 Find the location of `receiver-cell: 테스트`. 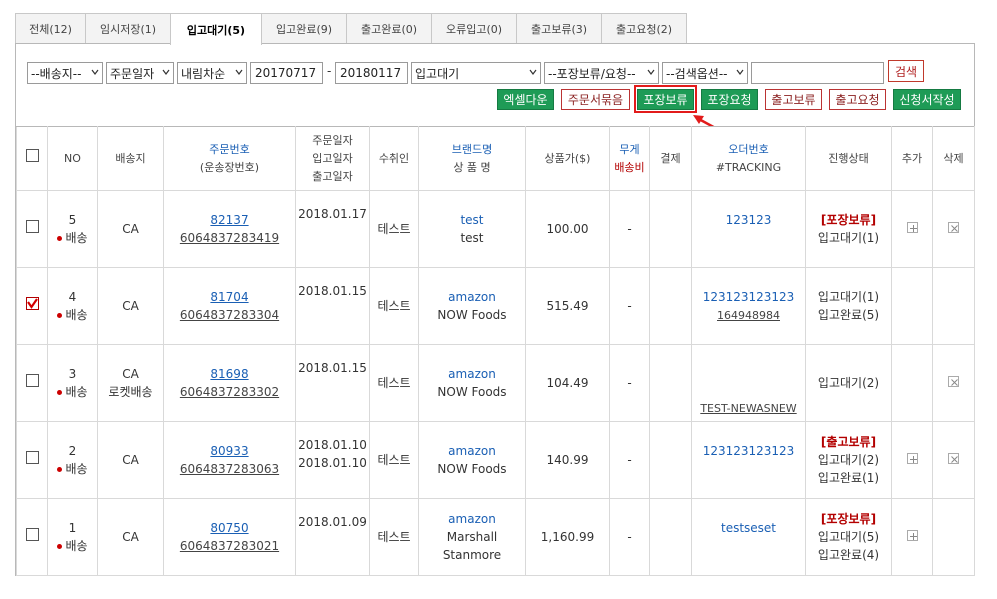

receiver-cell: 테스트 is located at coordinates (394, 229).